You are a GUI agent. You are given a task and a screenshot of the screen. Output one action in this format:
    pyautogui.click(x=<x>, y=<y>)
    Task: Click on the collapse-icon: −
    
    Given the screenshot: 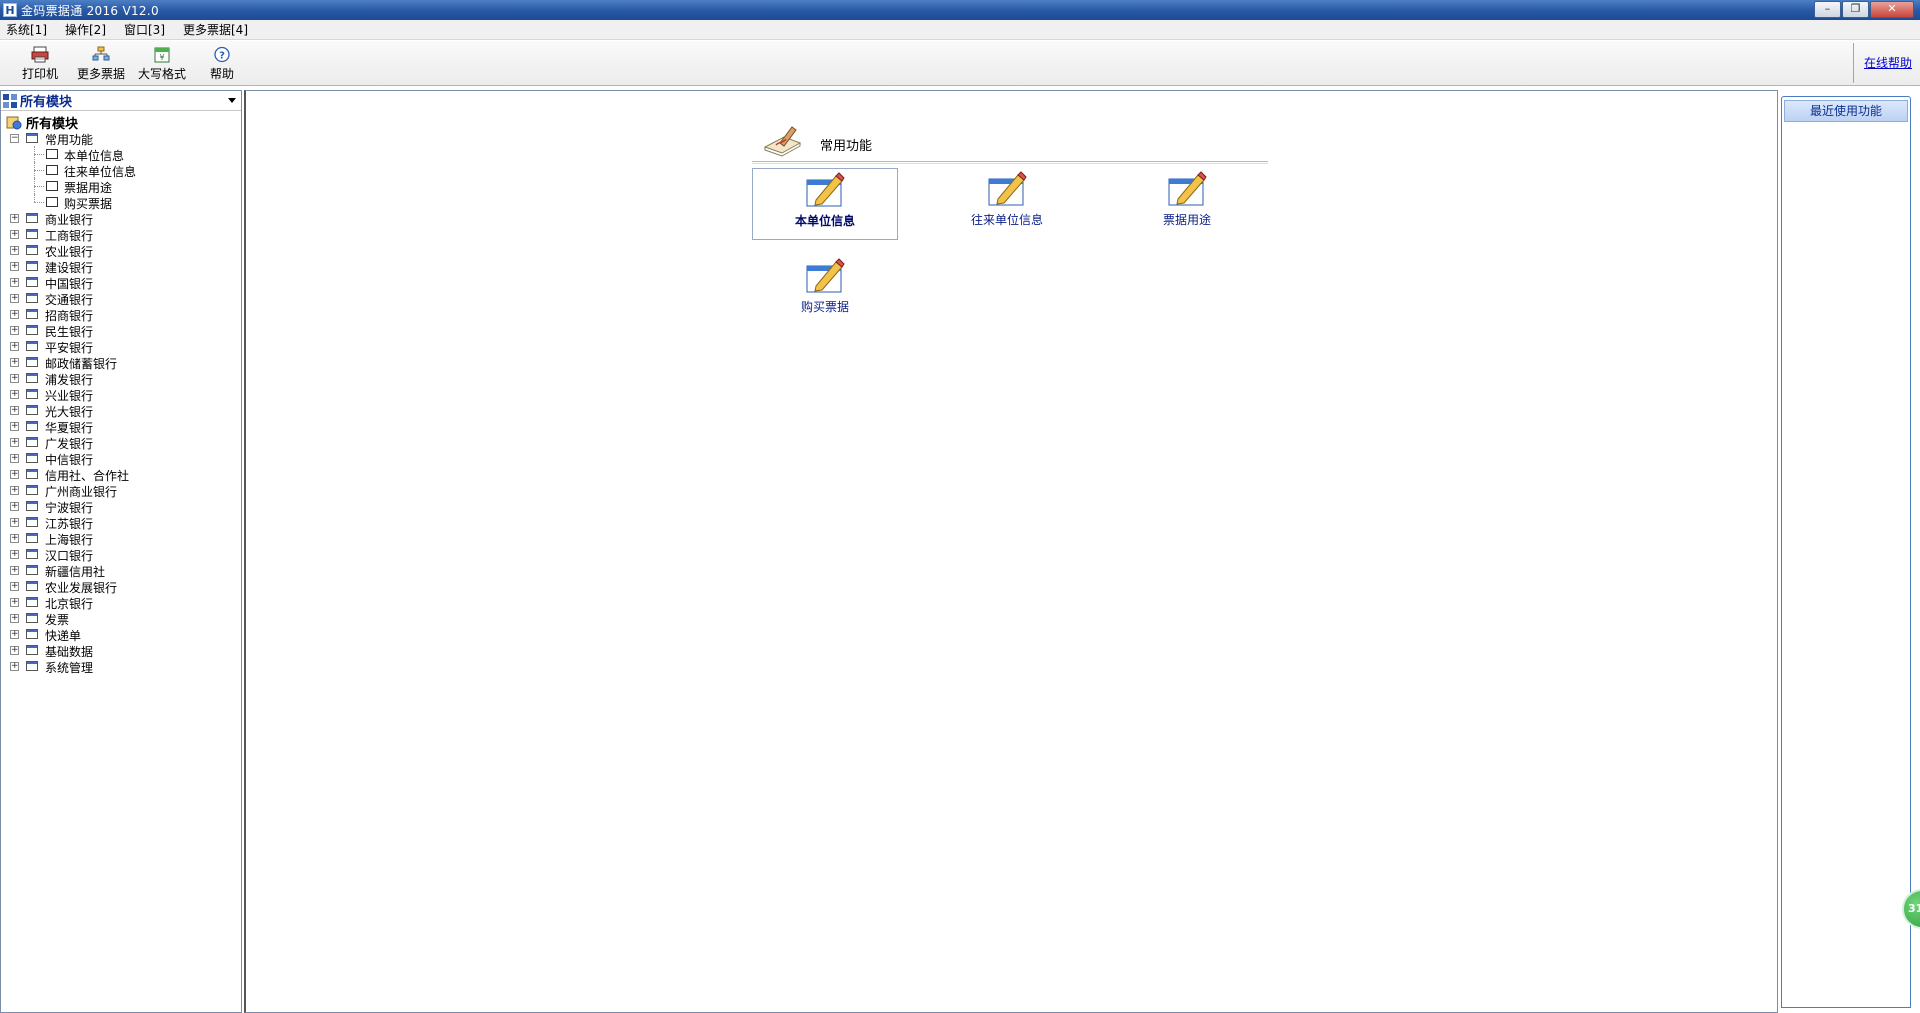 What is the action you would take?
    pyautogui.click(x=14, y=138)
    